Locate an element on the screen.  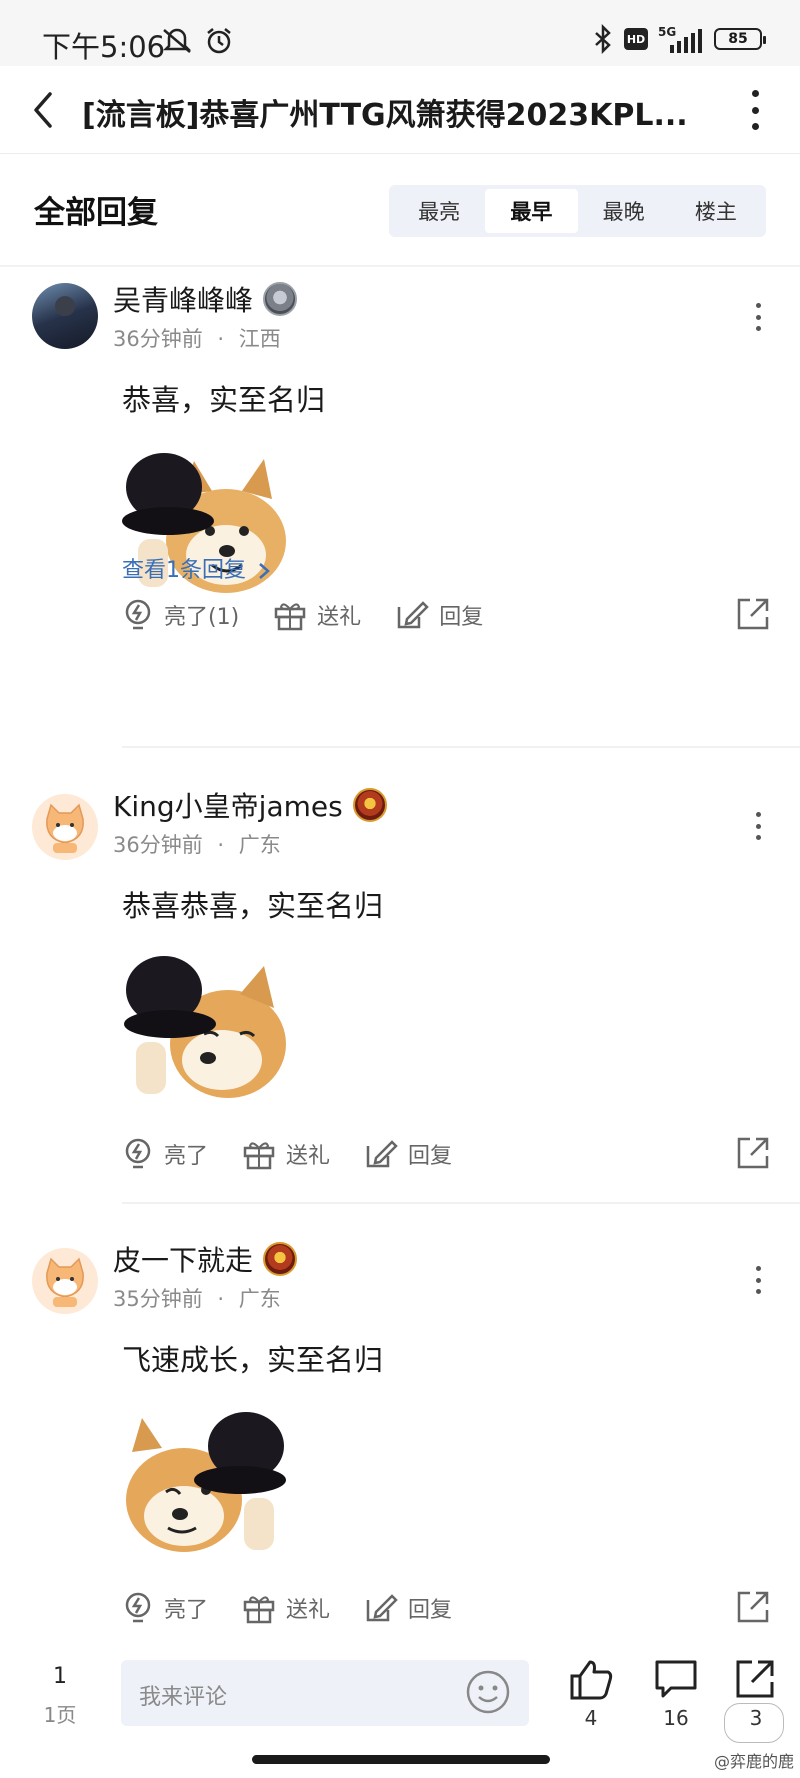
username: 皮一下就走 is located at coordinates (183, 1259).